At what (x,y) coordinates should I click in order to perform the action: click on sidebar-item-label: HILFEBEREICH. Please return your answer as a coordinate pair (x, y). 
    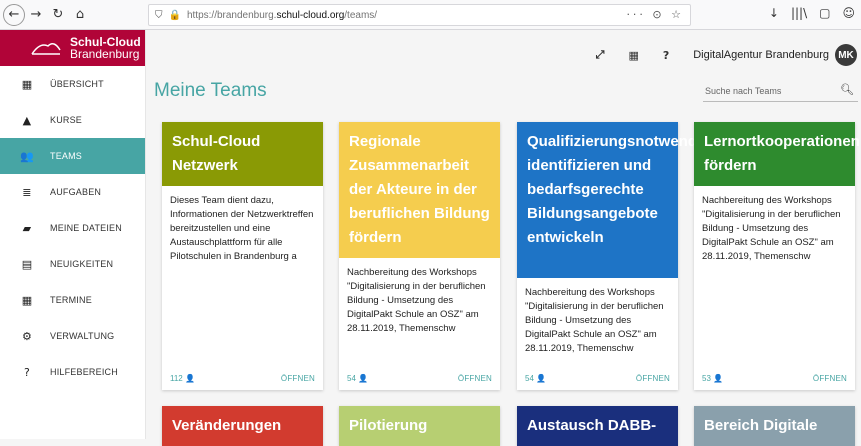
    Looking at the image, I should click on (84, 372).